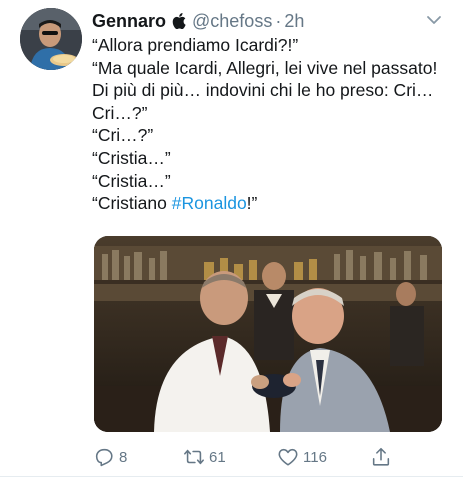 The width and height of the screenshot is (463, 480). What do you see at coordinates (195, 45) in the screenshot?
I see `tweet-line: “Allora prendiamo Icardi?!”` at bounding box center [195, 45].